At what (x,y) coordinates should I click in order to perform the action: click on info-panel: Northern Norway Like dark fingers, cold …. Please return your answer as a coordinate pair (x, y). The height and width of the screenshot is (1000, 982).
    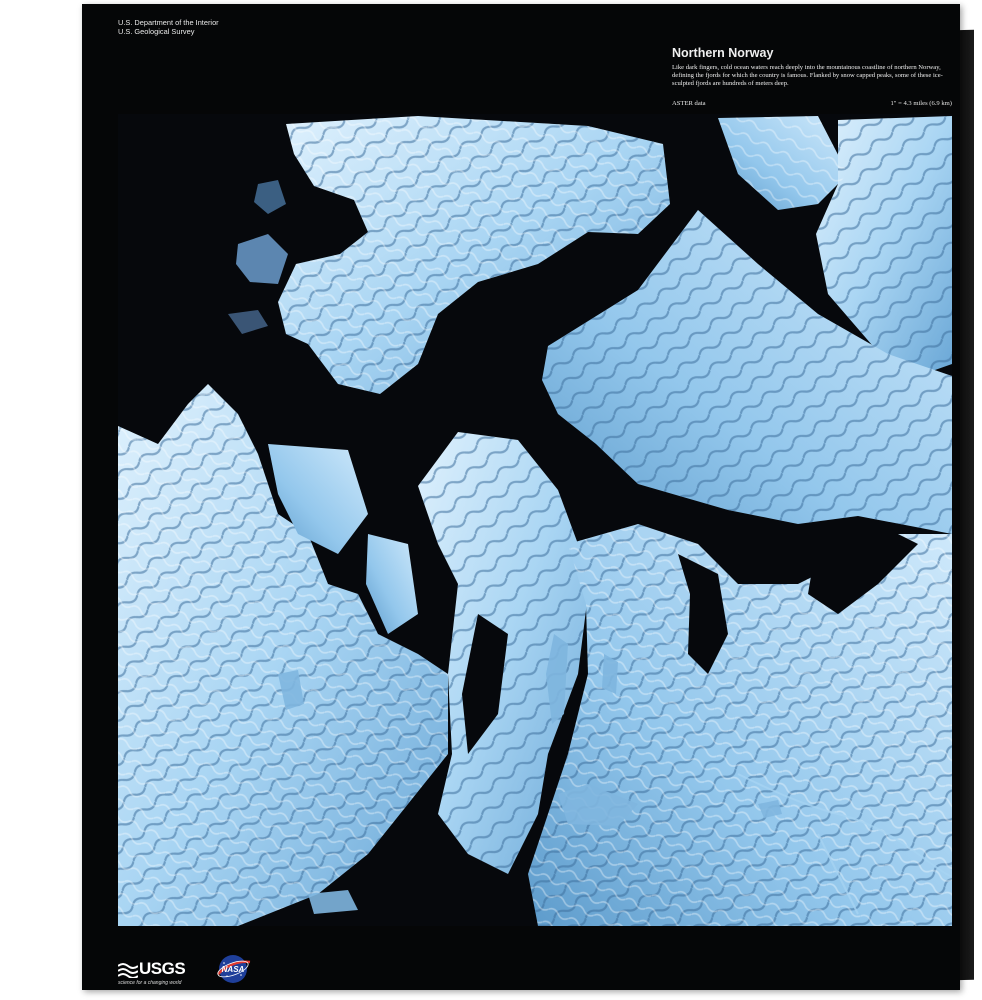
    Looking at the image, I should click on (812, 67).